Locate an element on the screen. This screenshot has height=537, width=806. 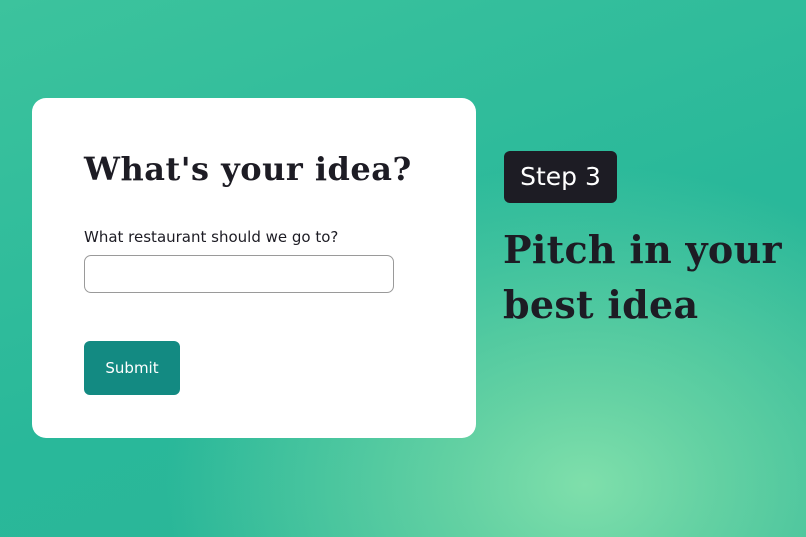
restaurant-input is located at coordinates (239, 274).